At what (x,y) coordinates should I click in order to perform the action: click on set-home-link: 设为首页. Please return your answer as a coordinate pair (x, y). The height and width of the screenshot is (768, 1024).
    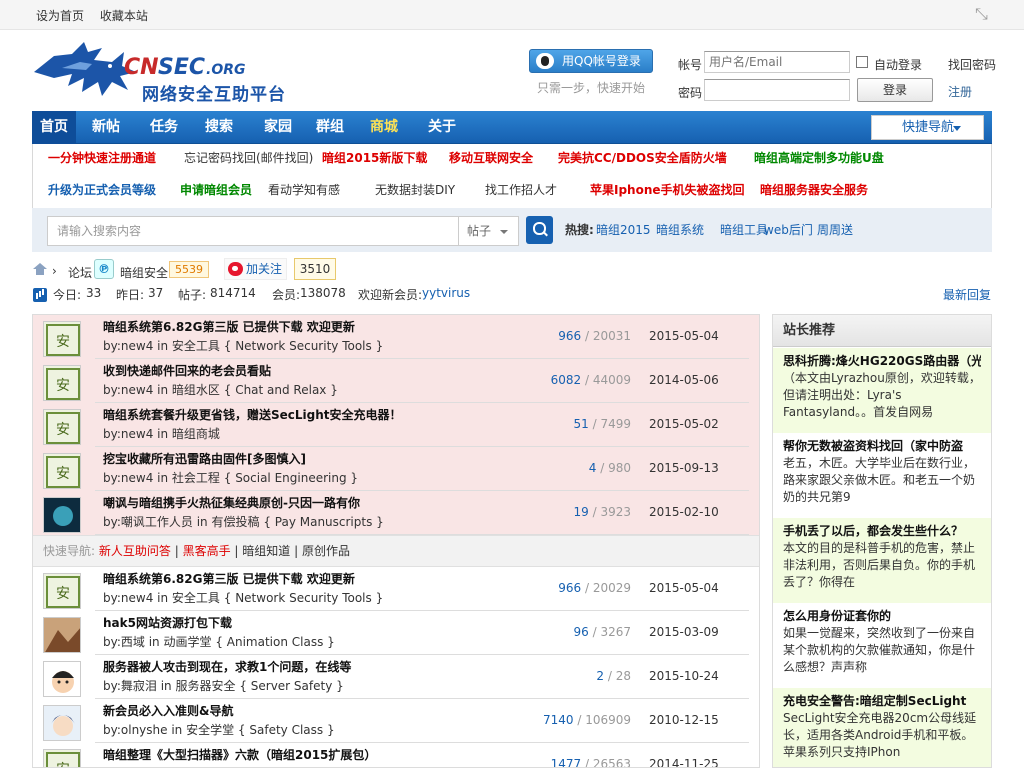
    Looking at the image, I should click on (60, 16).